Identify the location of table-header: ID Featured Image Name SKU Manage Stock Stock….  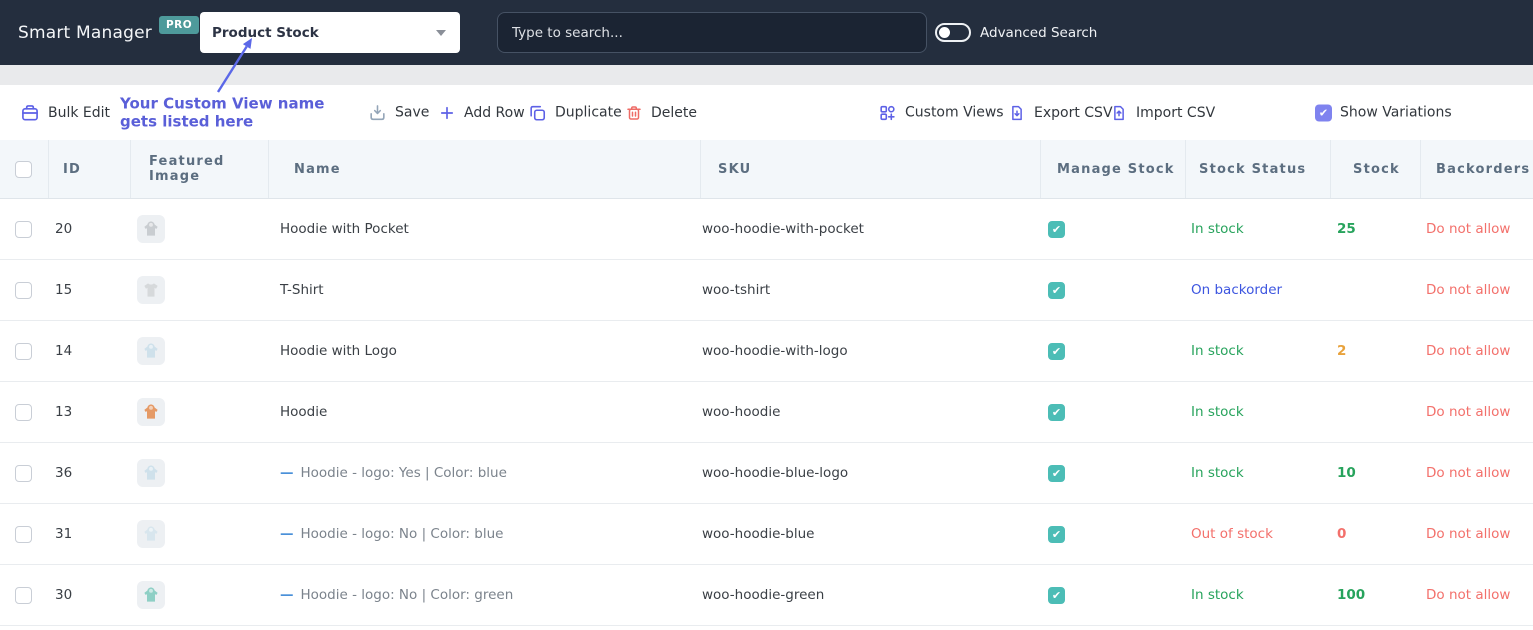
(766, 169).